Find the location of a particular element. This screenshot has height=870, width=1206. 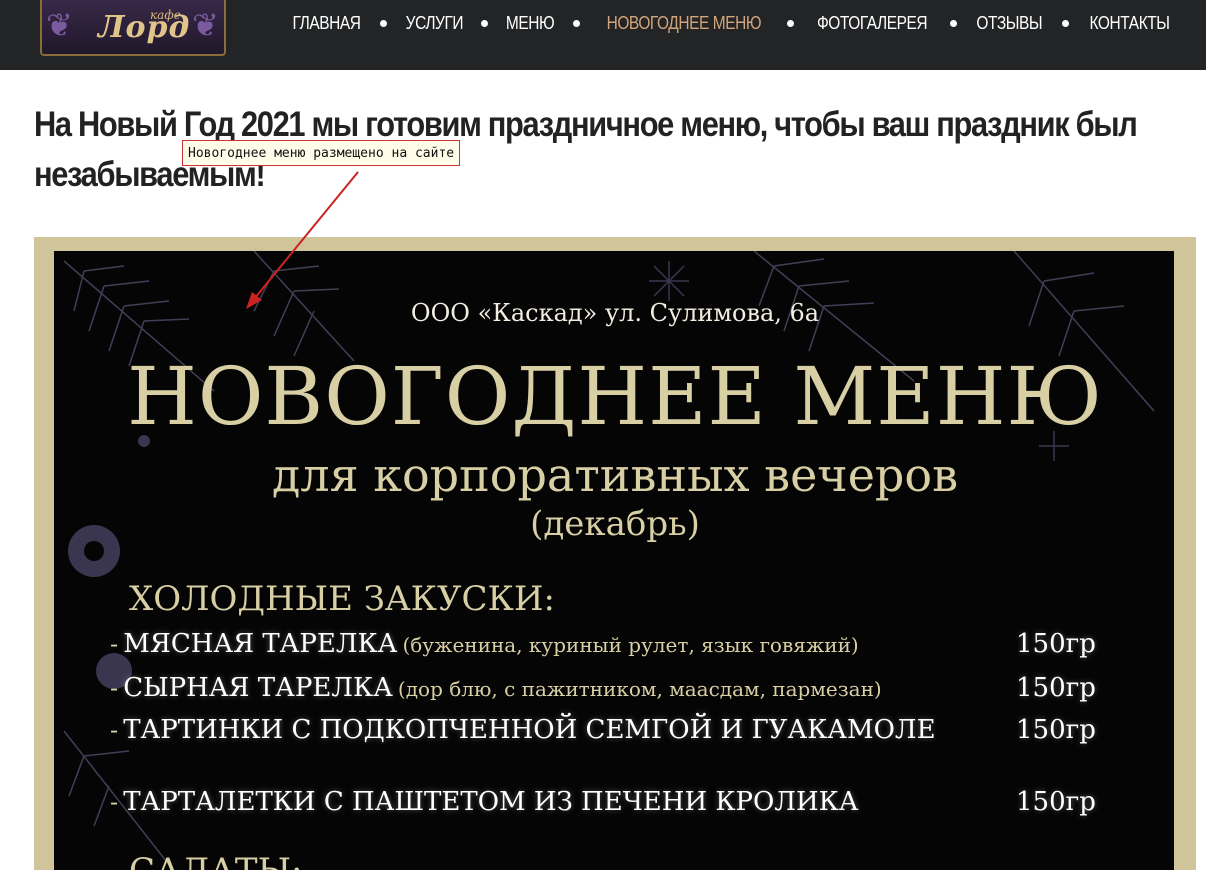

nav-item-gallery: ФОТОГАЛЕРЕЯ is located at coordinates (872, 23).